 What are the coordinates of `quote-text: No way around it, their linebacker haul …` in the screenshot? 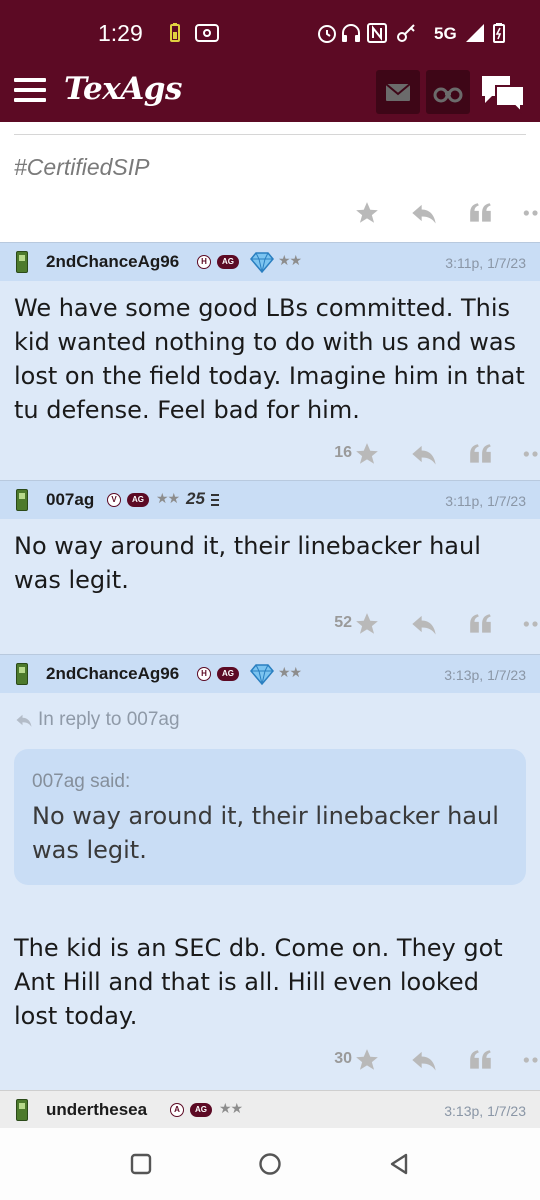 It's located at (265, 833).